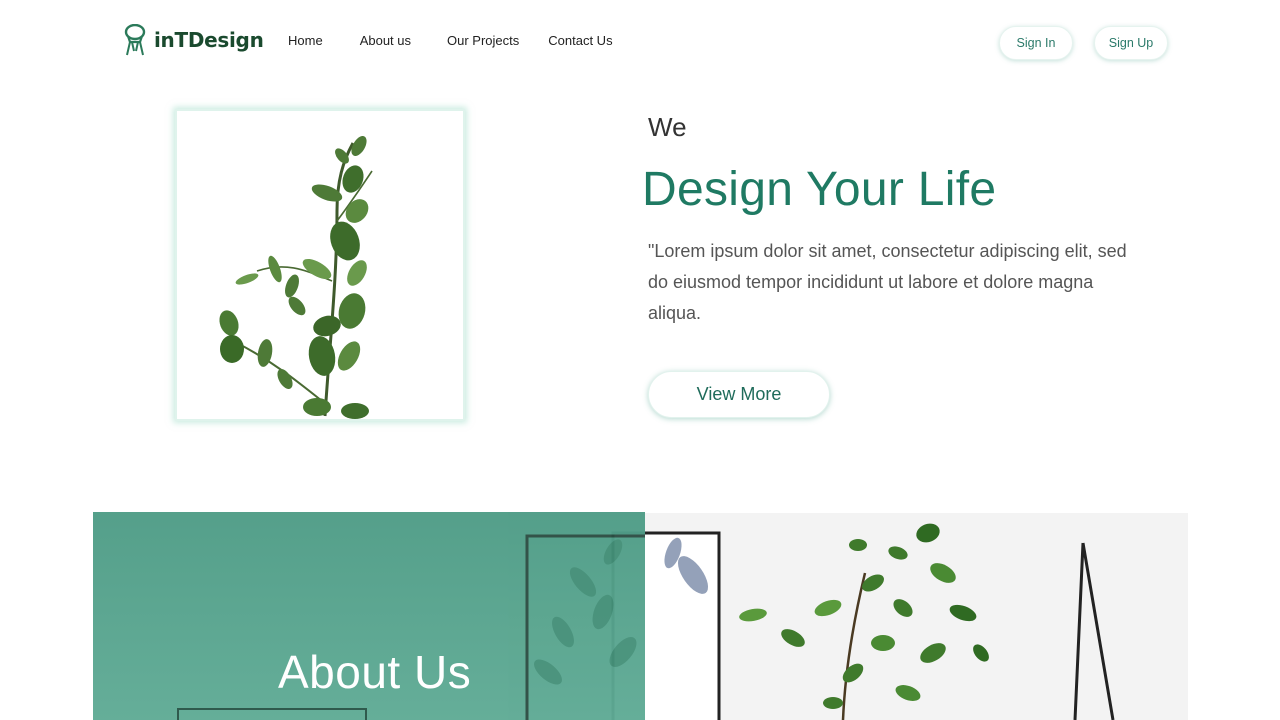 This screenshot has height=720, width=1280. I want to click on nav-link-contact: Contact Us, so click(580, 40).